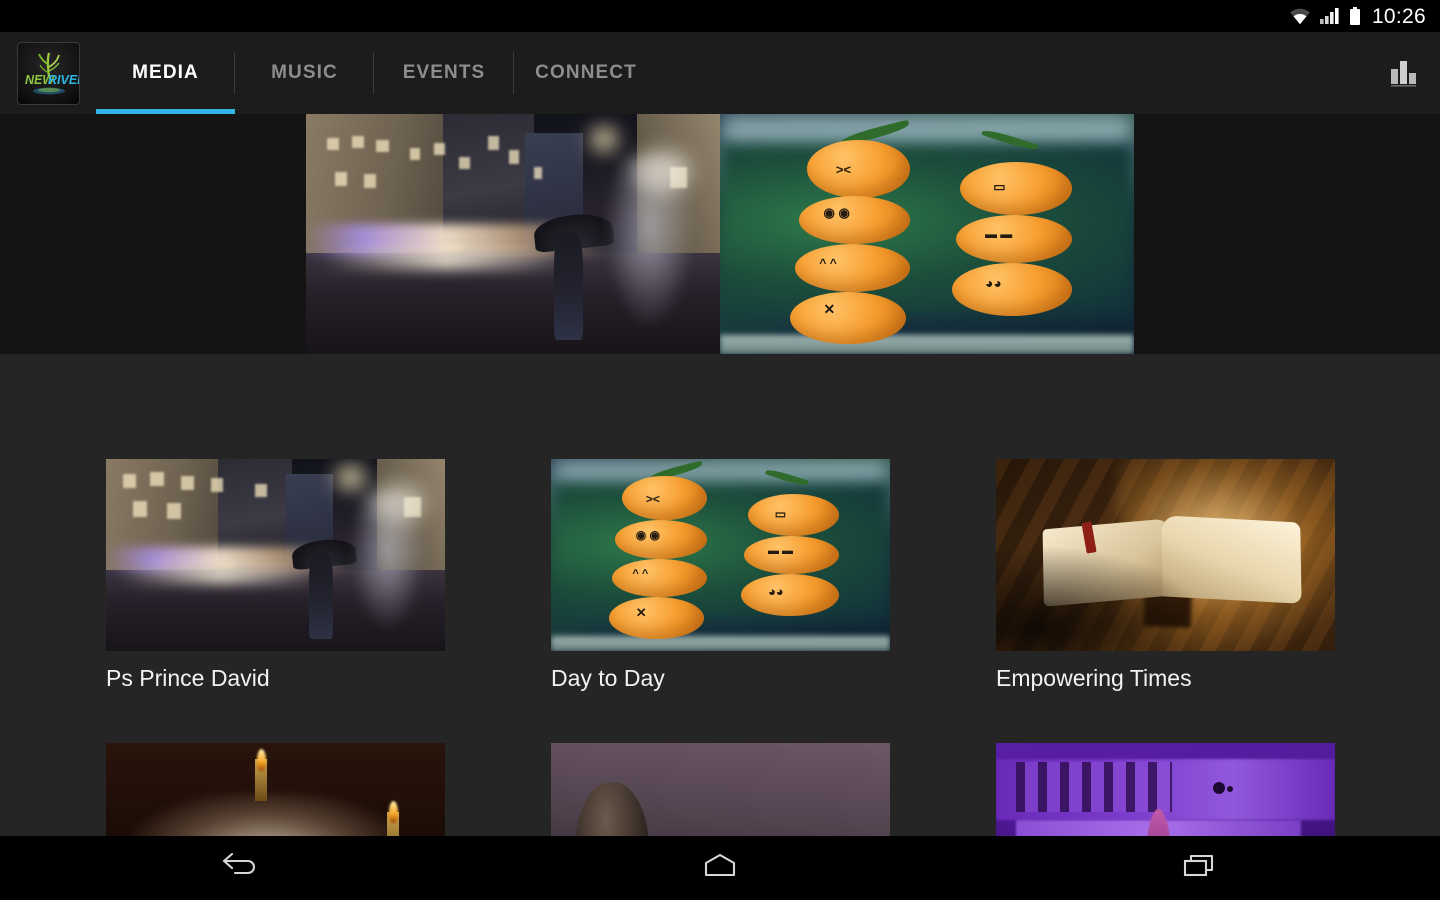  I want to click on tab-connect-label: CONNECT, so click(586, 72).